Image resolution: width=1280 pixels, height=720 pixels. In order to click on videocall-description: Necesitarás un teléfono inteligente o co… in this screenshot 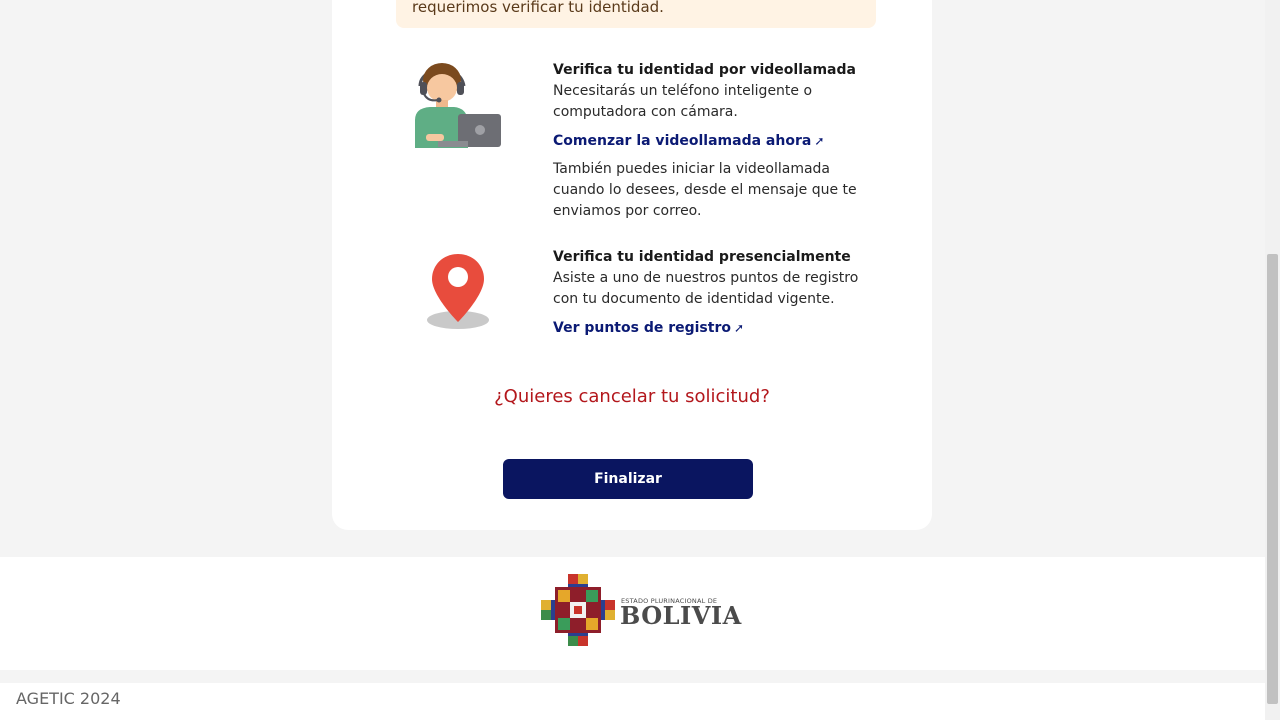, I will do `click(683, 101)`.